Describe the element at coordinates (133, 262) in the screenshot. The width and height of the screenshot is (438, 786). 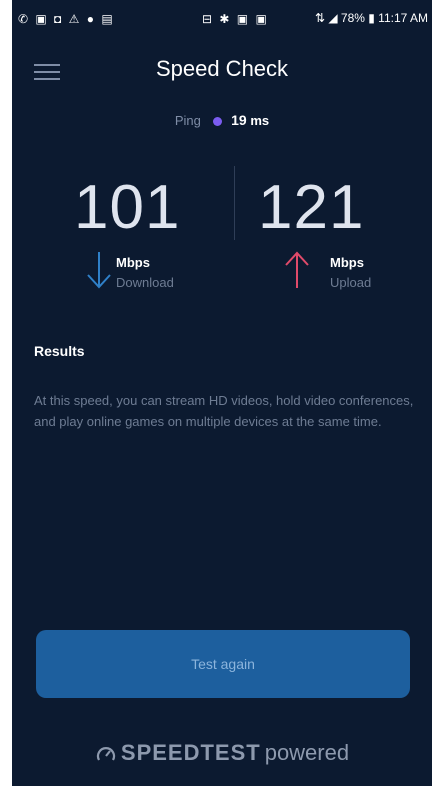
I see `download-unit: Mbps` at that location.